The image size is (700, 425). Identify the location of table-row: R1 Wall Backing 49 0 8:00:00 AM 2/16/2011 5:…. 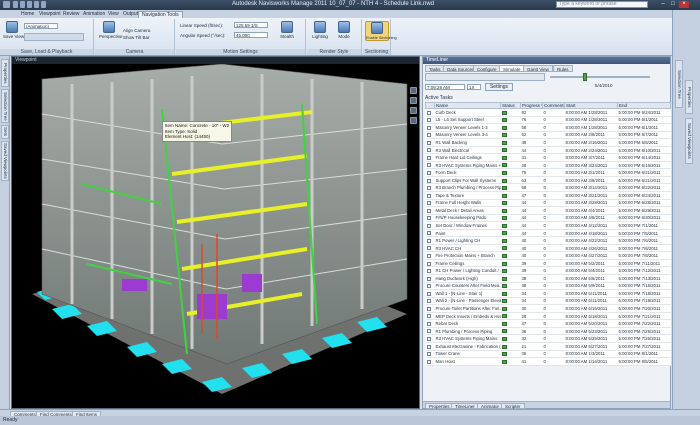
(548, 142).